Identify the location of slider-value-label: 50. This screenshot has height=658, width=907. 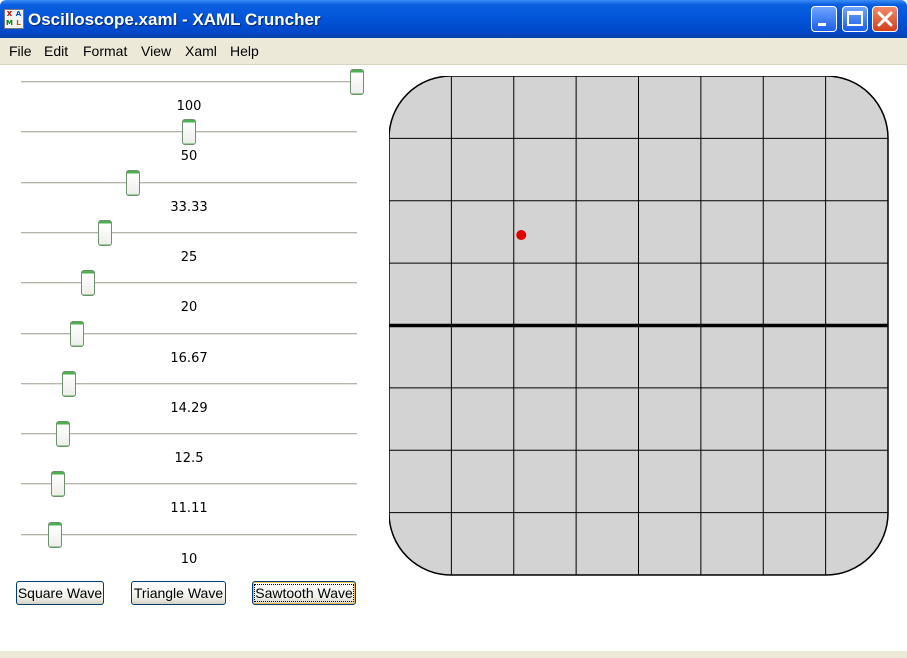
(189, 157).